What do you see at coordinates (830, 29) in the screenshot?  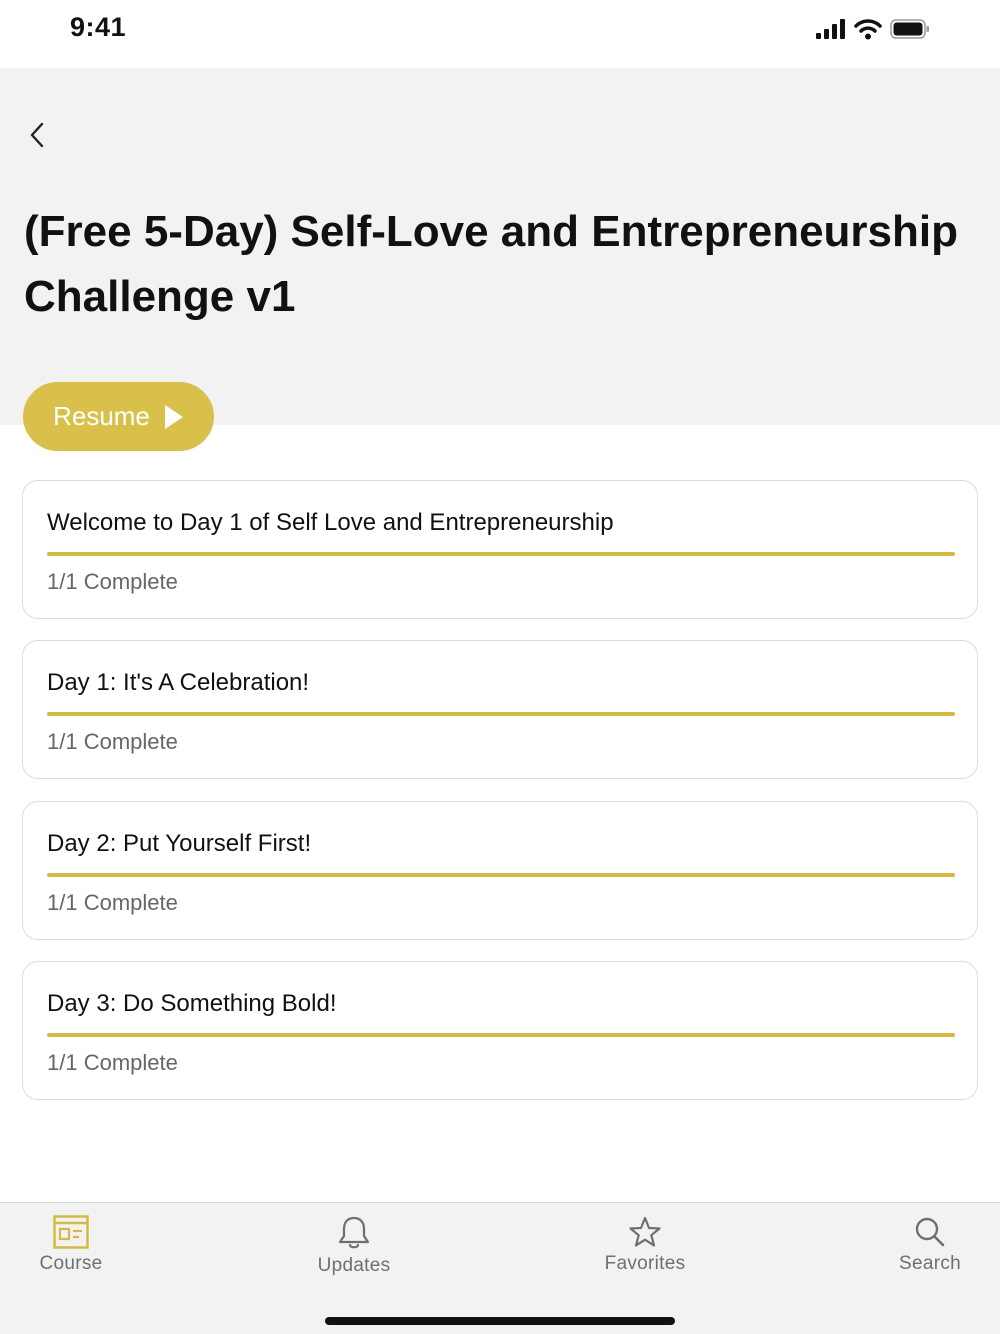 I see `cellular-signal-icon` at bounding box center [830, 29].